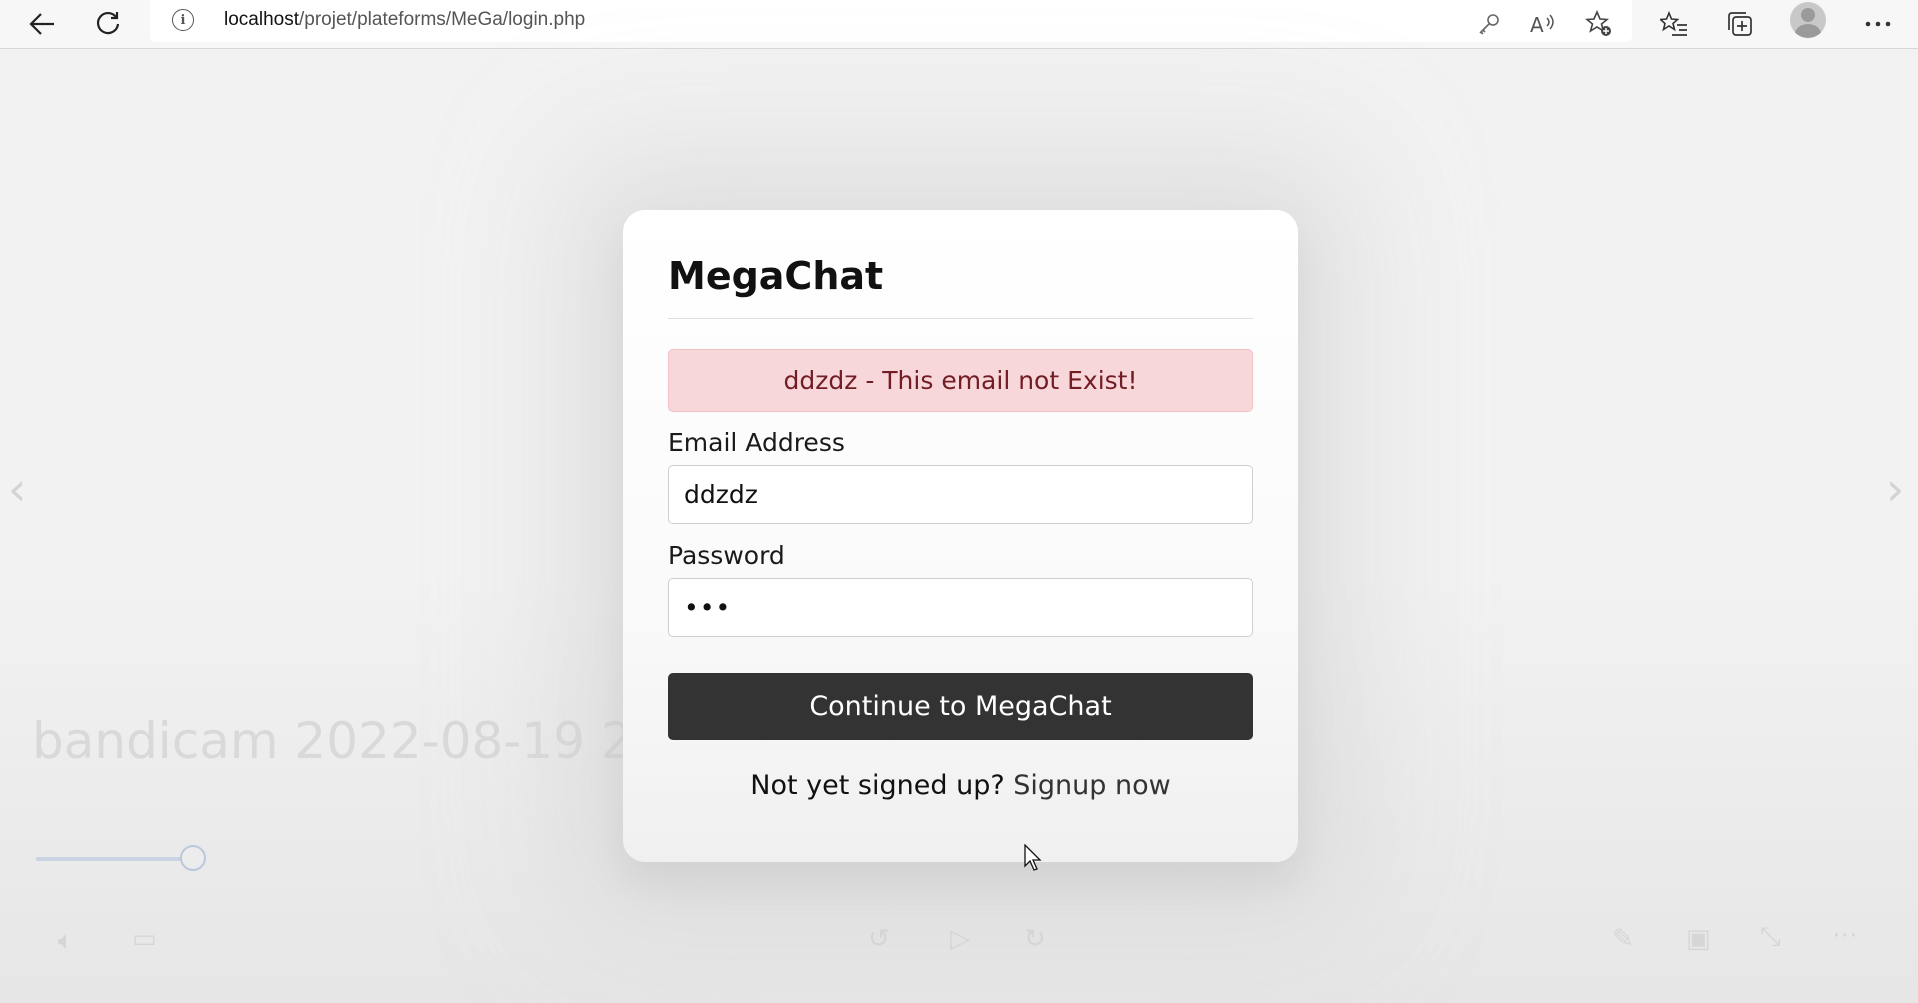 Image resolution: width=1918 pixels, height=1003 pixels. I want to click on next-arrow-icon: ›, so click(1895, 489).